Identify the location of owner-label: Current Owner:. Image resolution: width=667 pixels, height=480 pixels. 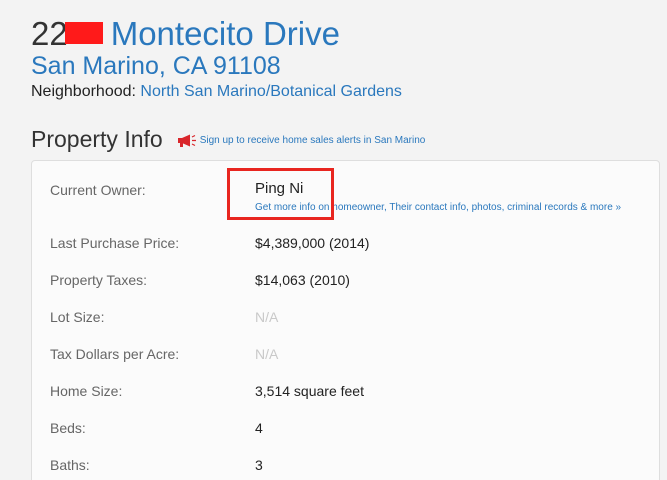
(98, 190).